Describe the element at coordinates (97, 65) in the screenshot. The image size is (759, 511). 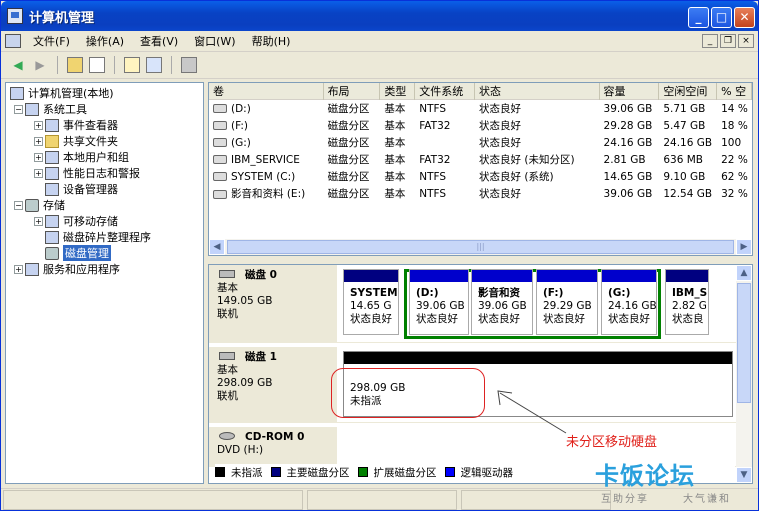
I see `show-tree-icon` at that location.